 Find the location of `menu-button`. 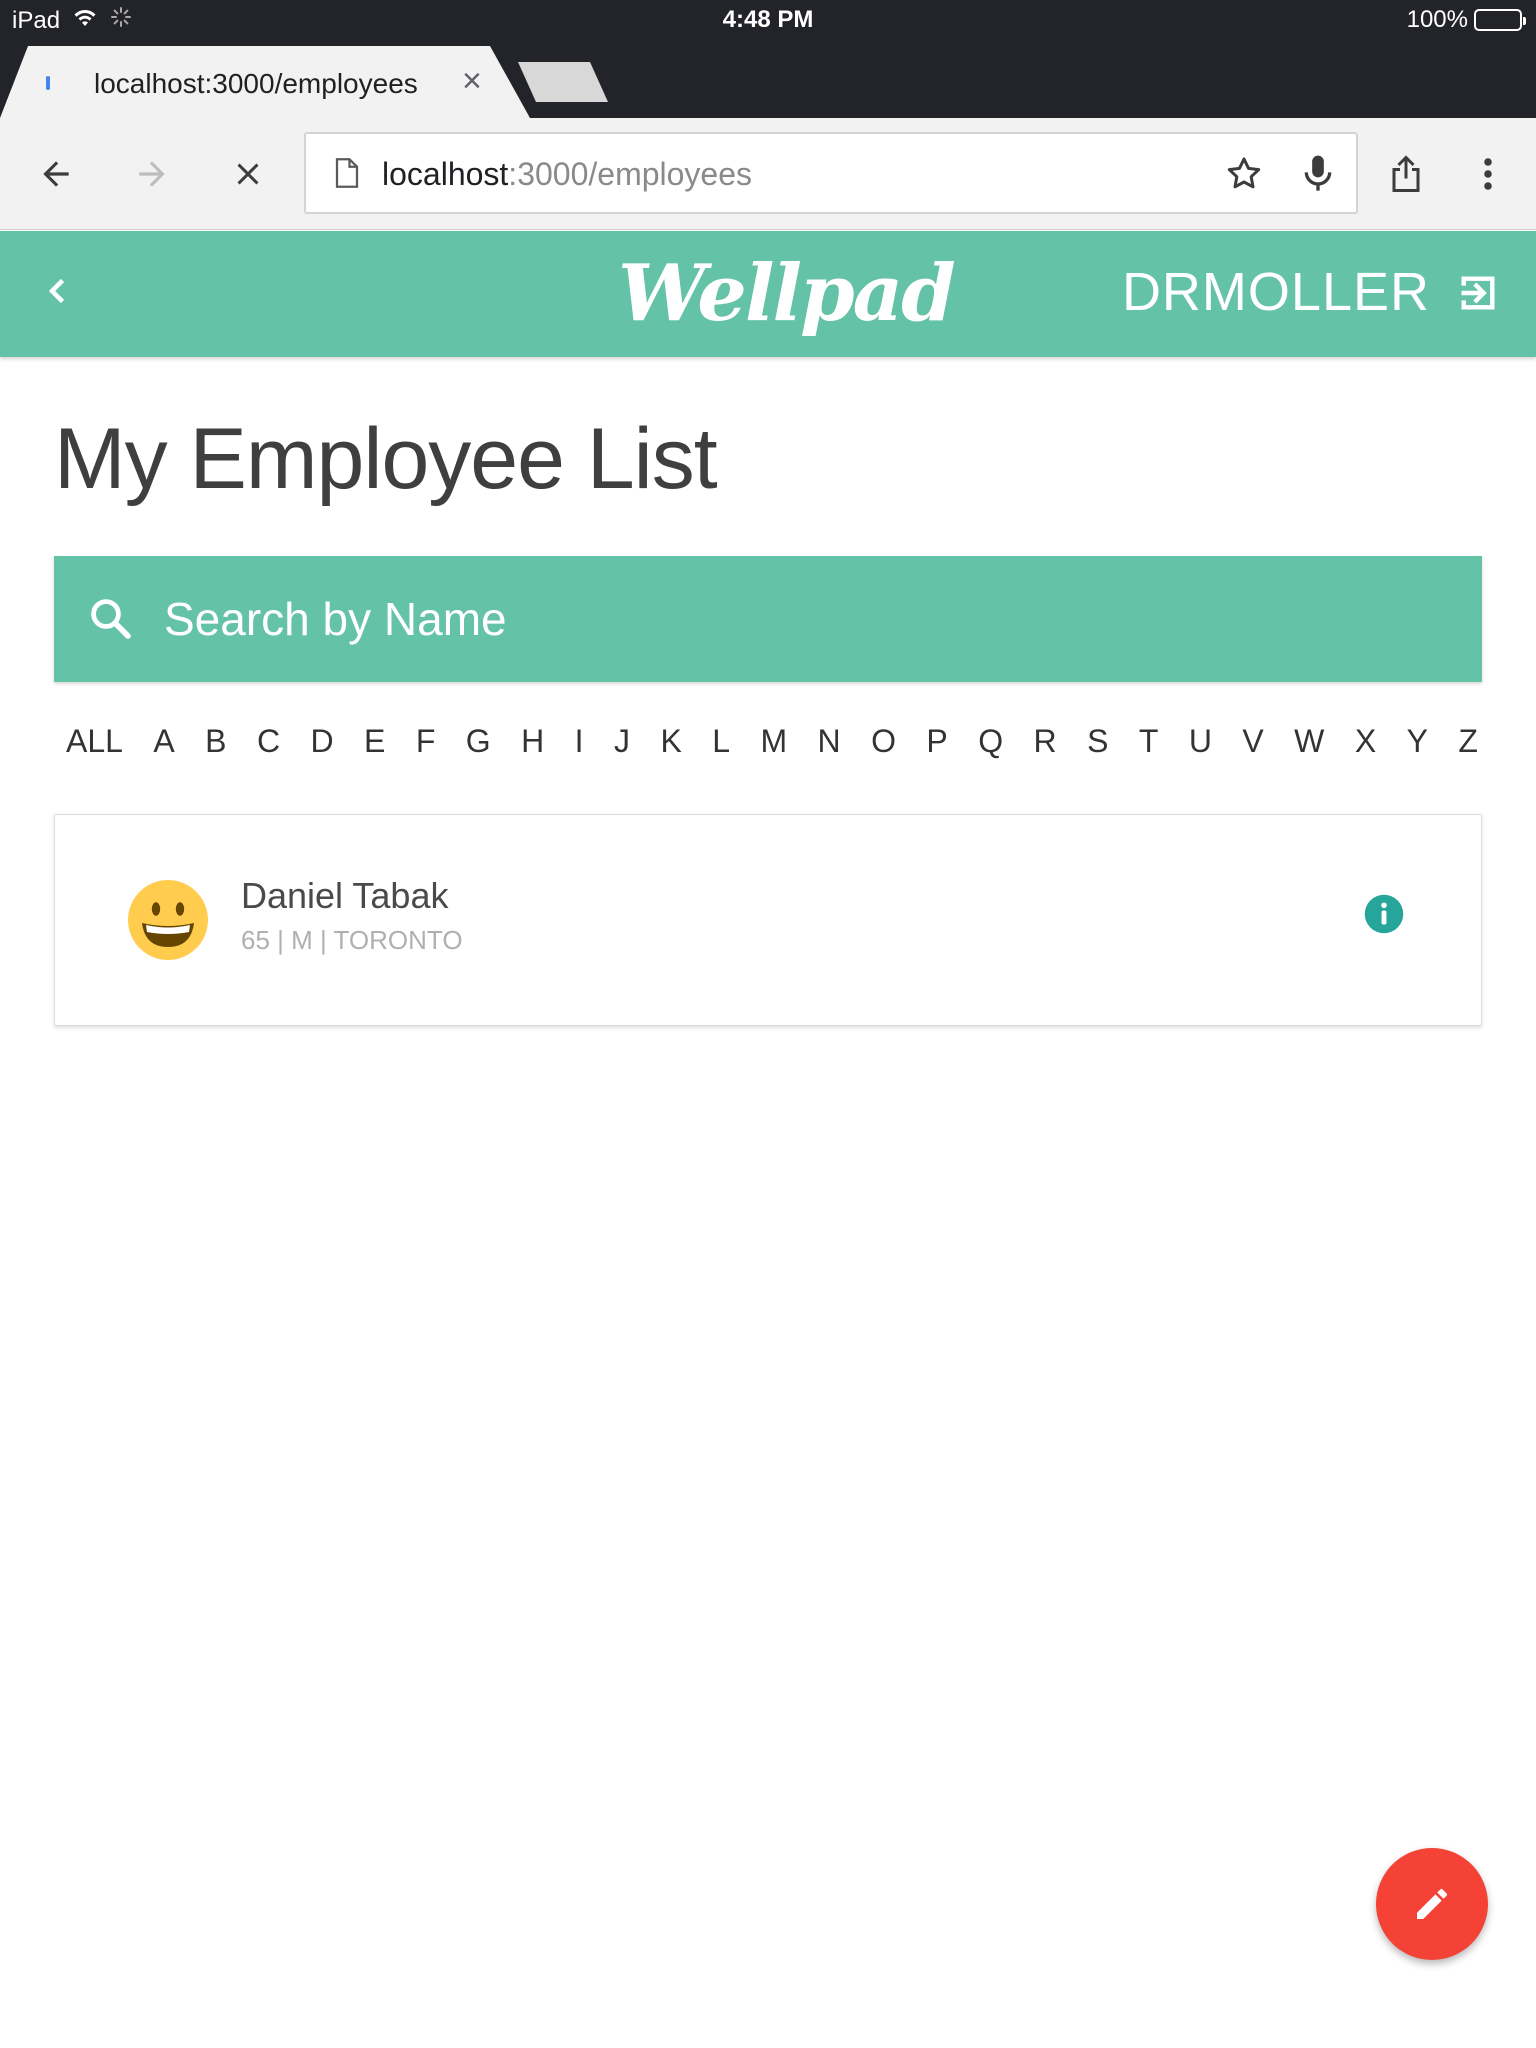

menu-button is located at coordinates (1488, 174).